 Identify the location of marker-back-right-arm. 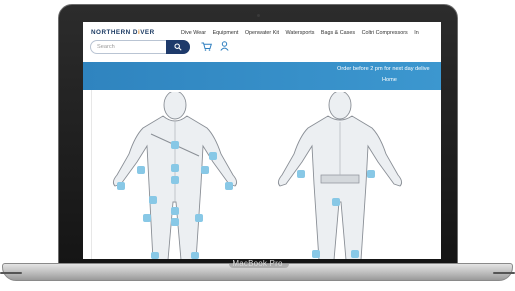
(301, 174).